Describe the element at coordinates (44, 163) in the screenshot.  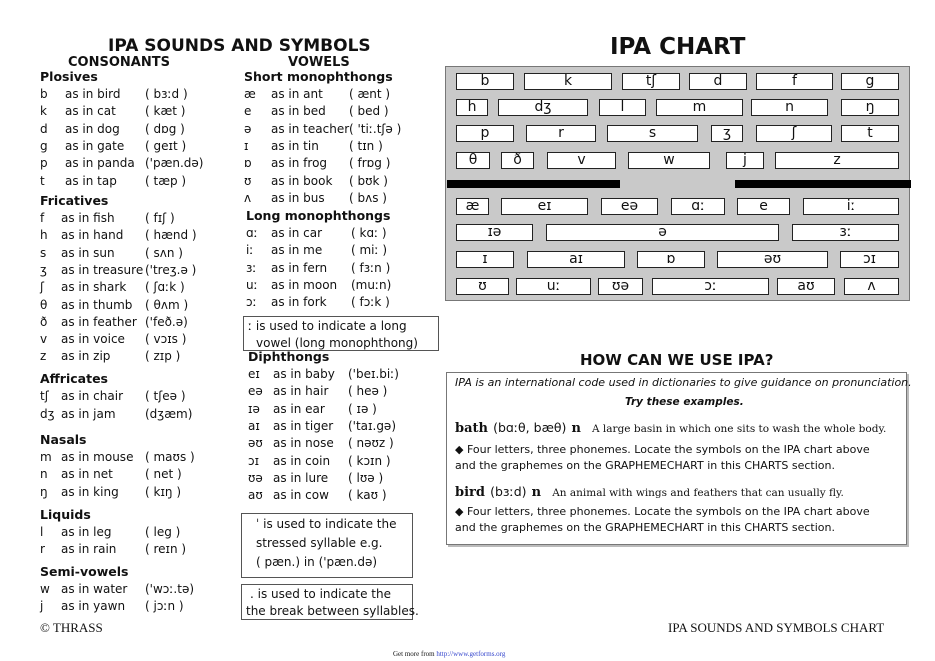
I see `plosives-symbol: p` at that location.